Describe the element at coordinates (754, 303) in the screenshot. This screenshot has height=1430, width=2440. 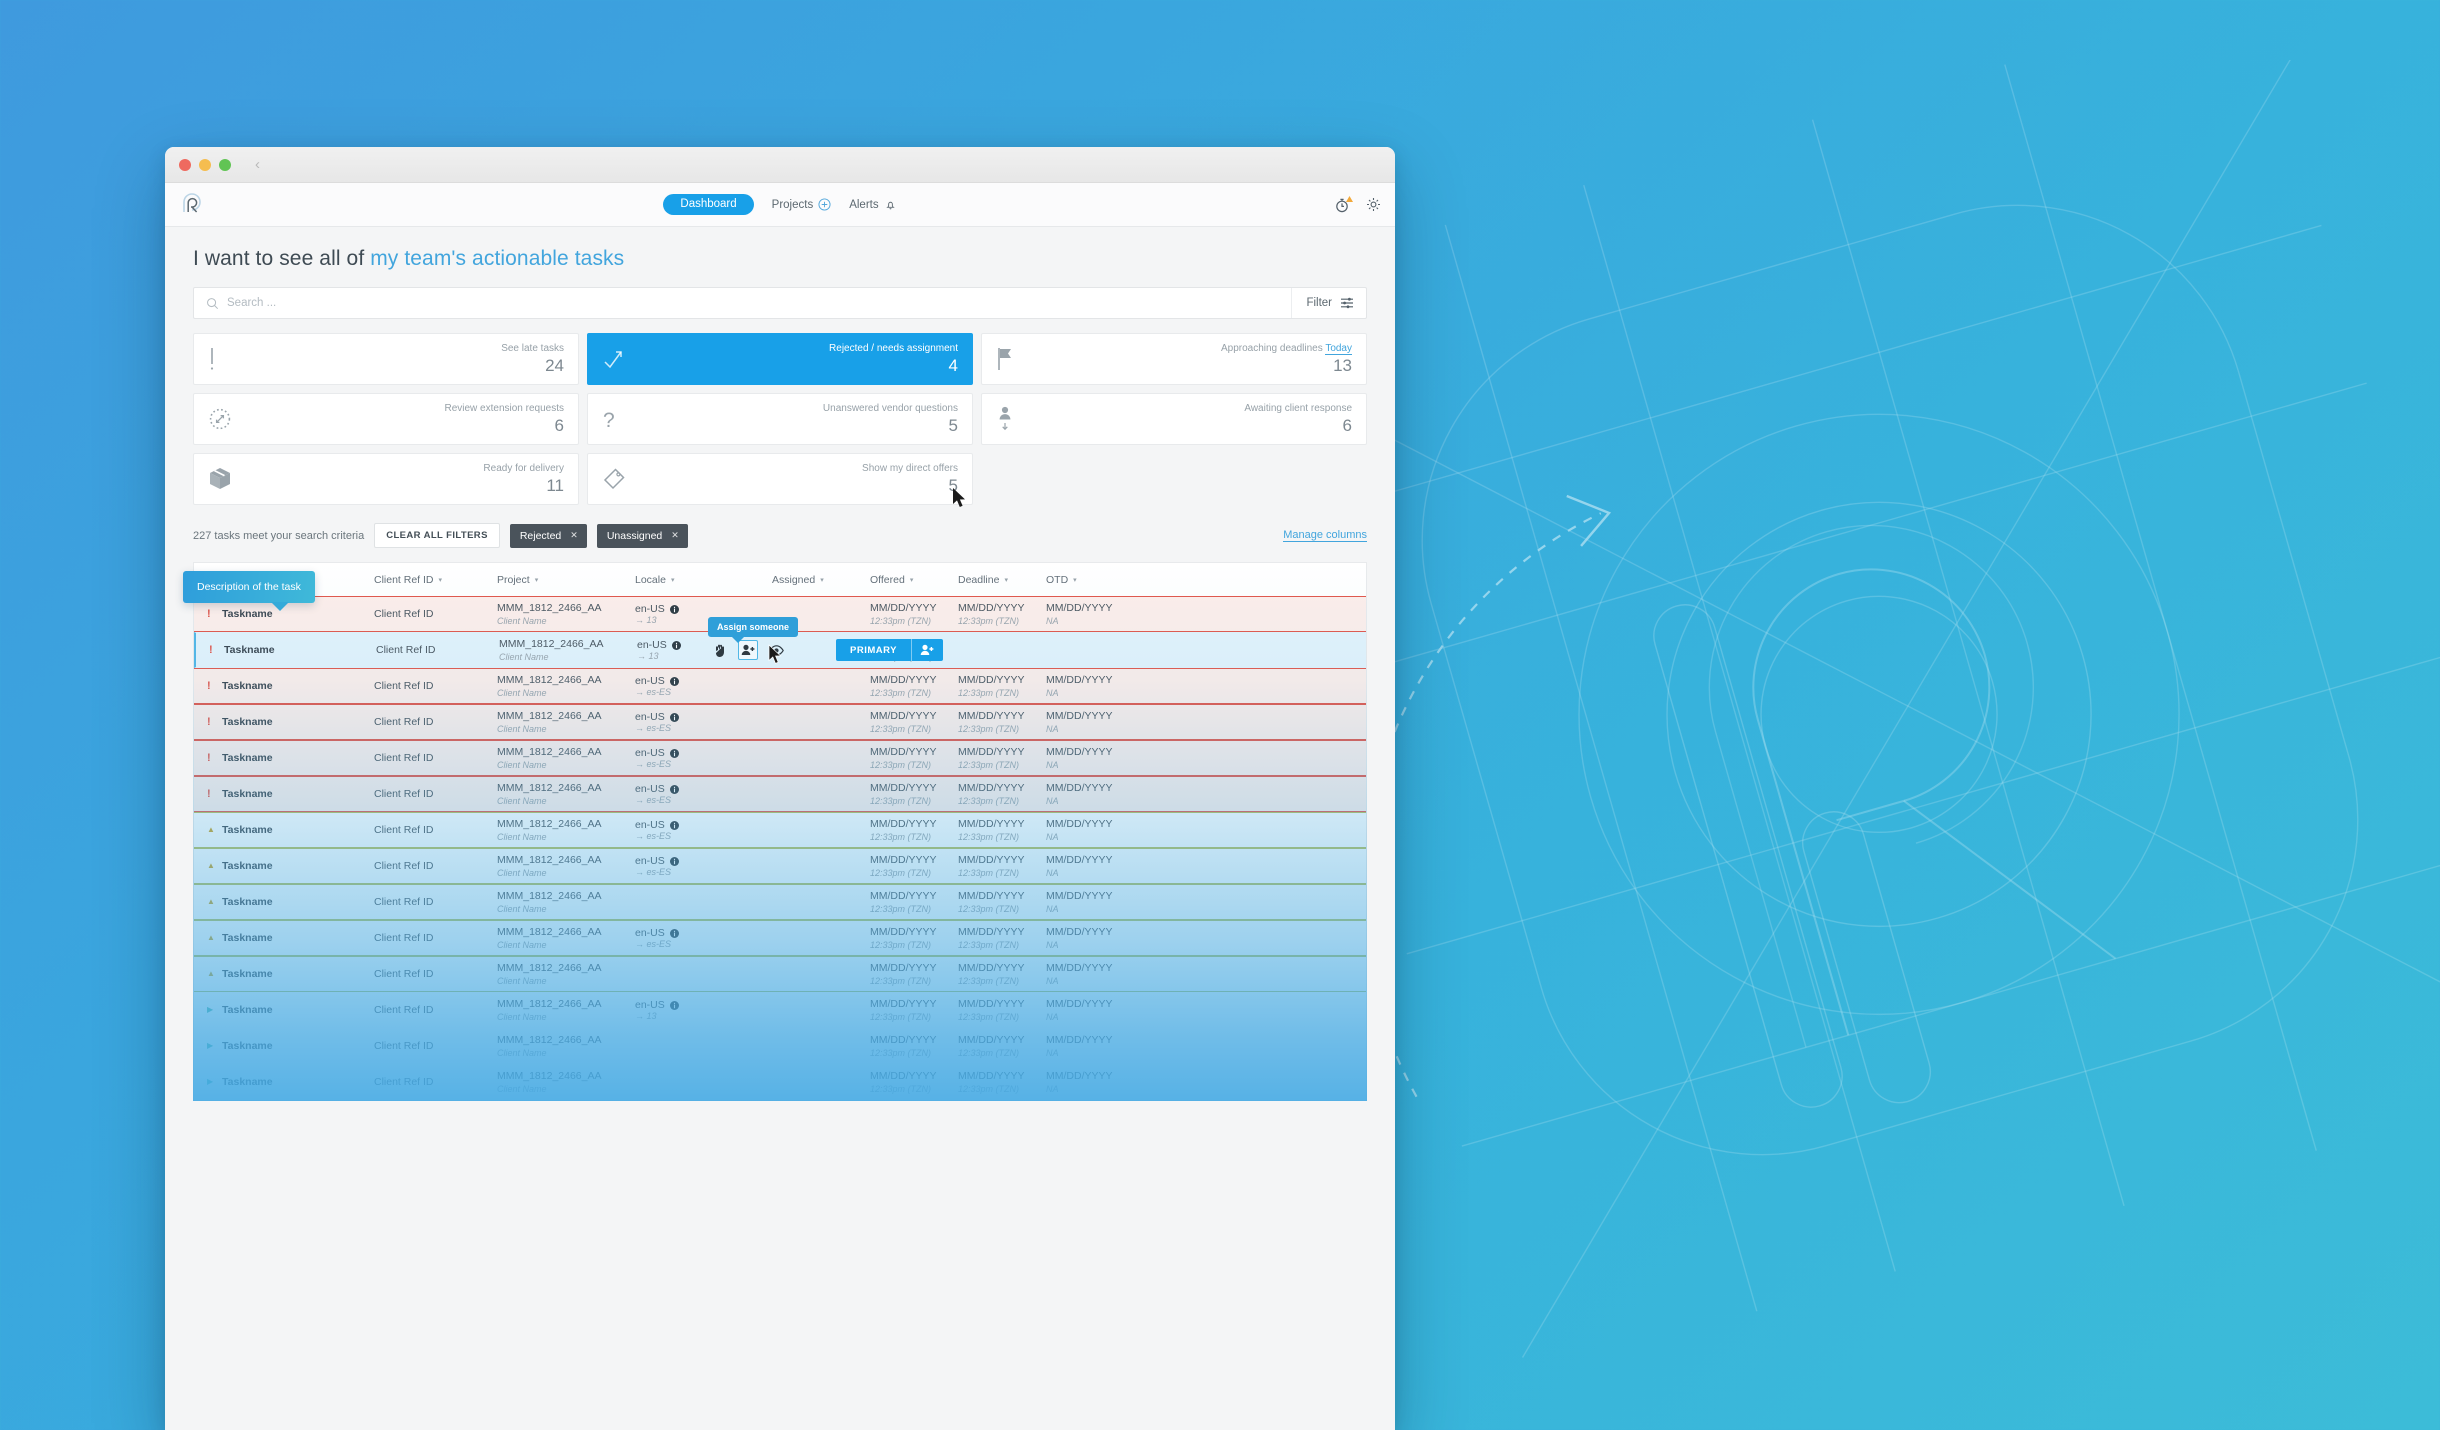
I see `search-input` at that location.